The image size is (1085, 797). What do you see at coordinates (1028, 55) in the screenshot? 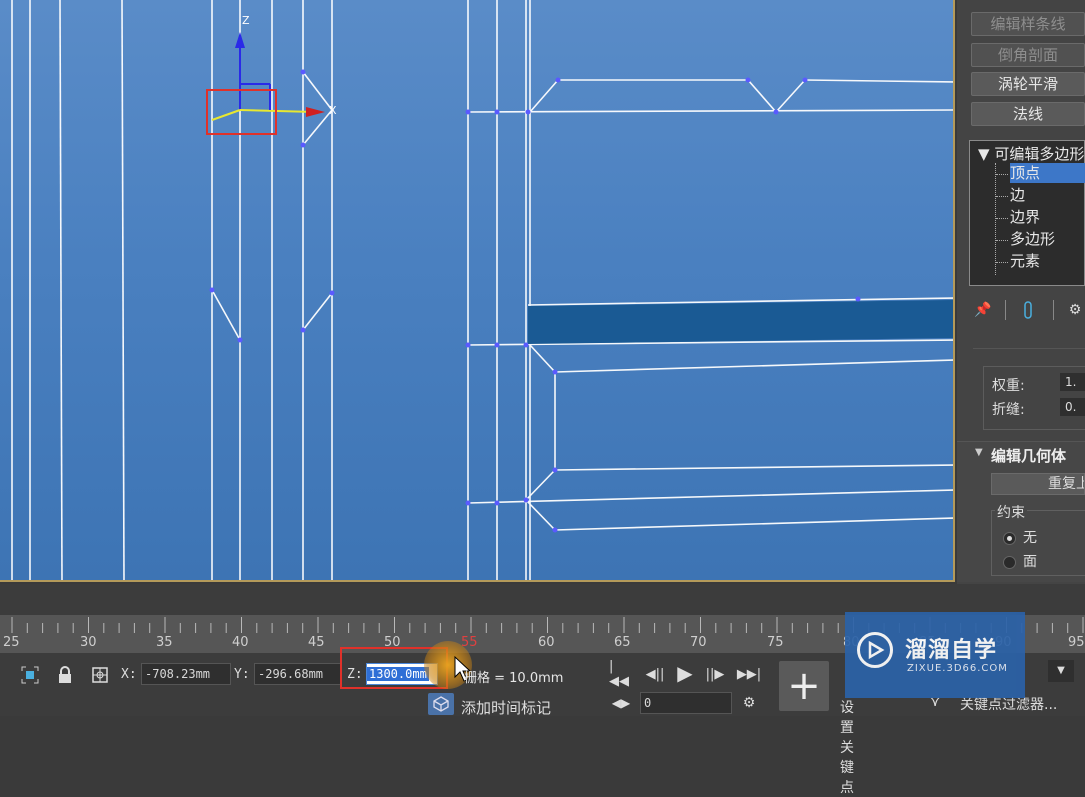
I see `bevel-profile-button: 倒角剖面` at bounding box center [1028, 55].